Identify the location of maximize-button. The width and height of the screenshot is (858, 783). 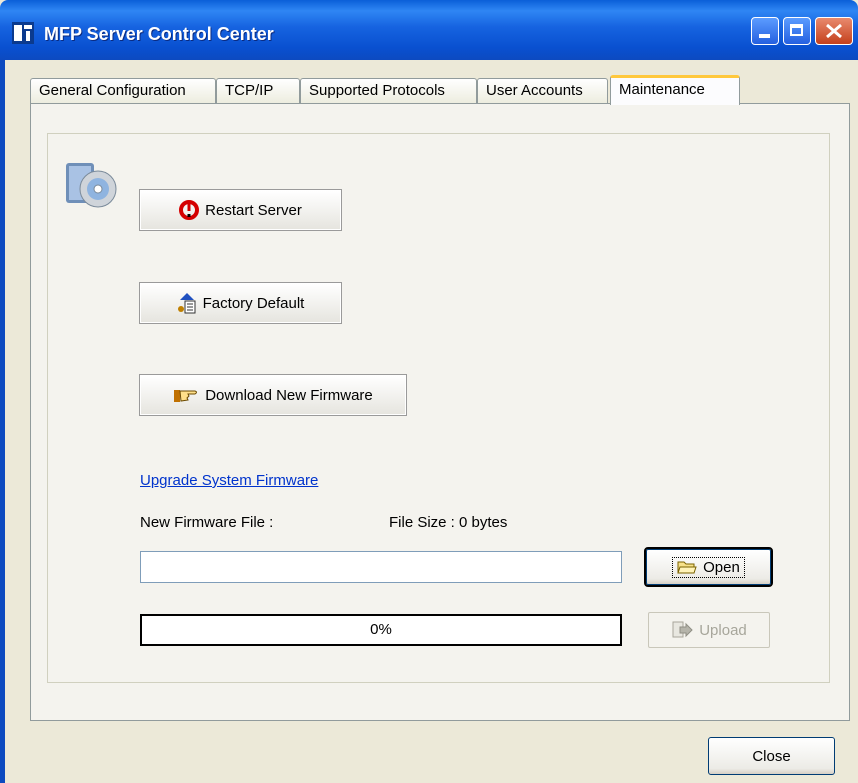
(797, 31).